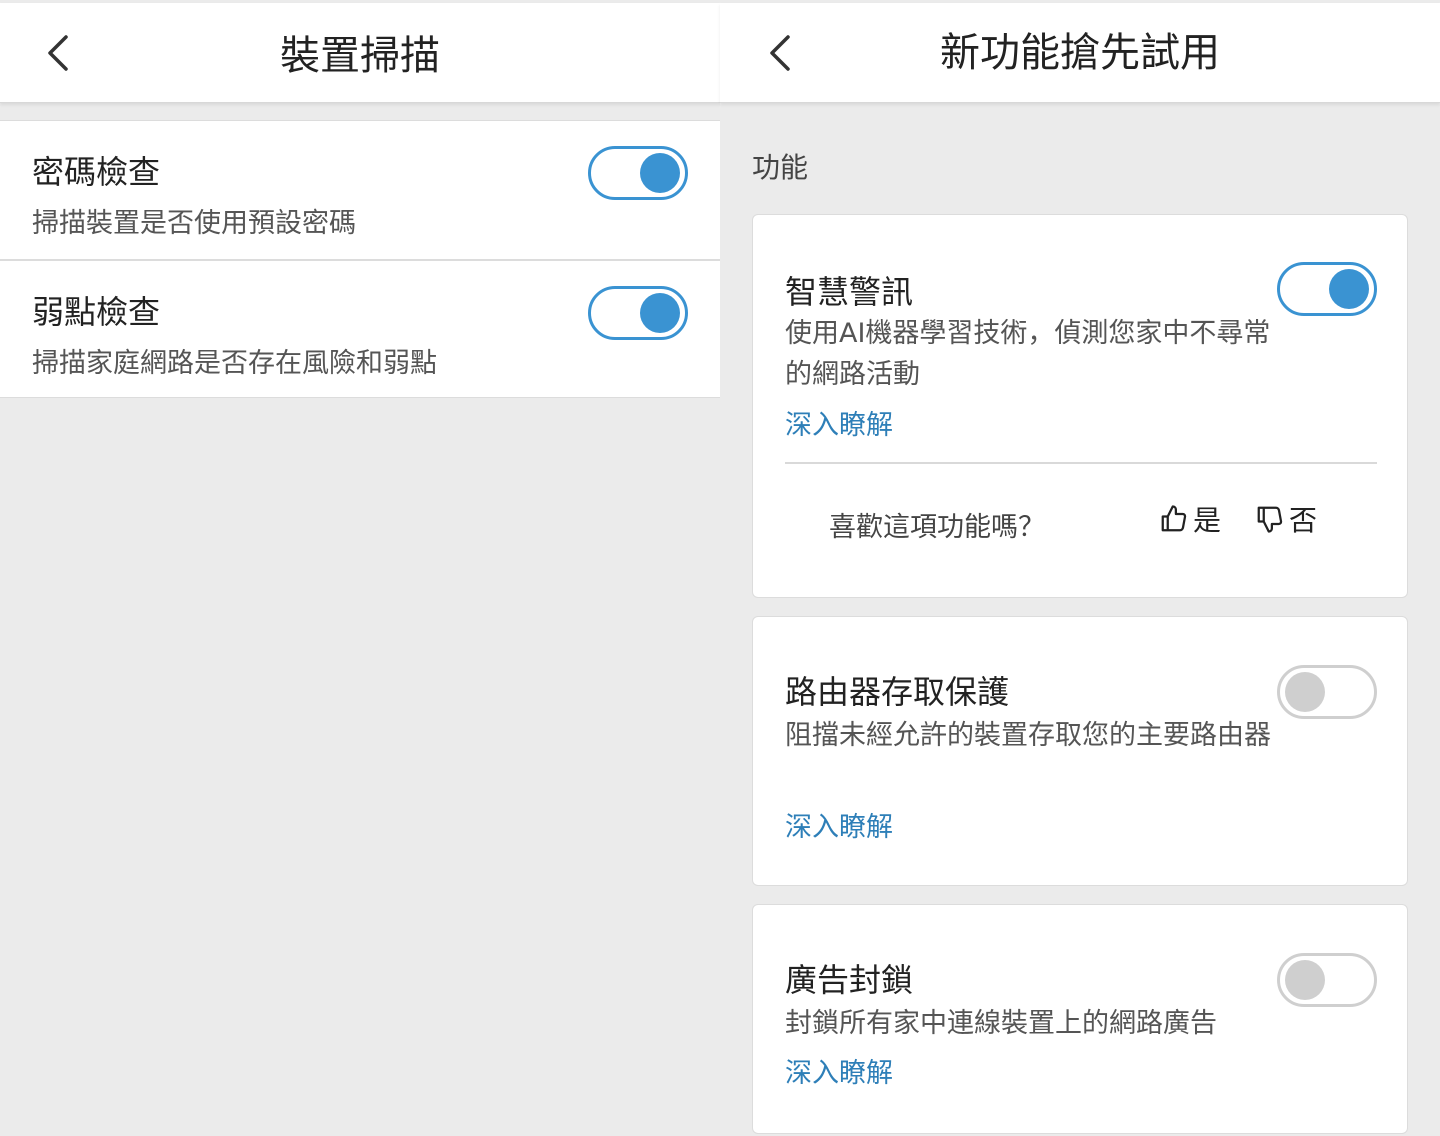 Image resolution: width=1440 pixels, height=1136 pixels. Describe the element at coordinates (1303, 520) in the screenshot. I see `feedback-no-label: 否` at that location.